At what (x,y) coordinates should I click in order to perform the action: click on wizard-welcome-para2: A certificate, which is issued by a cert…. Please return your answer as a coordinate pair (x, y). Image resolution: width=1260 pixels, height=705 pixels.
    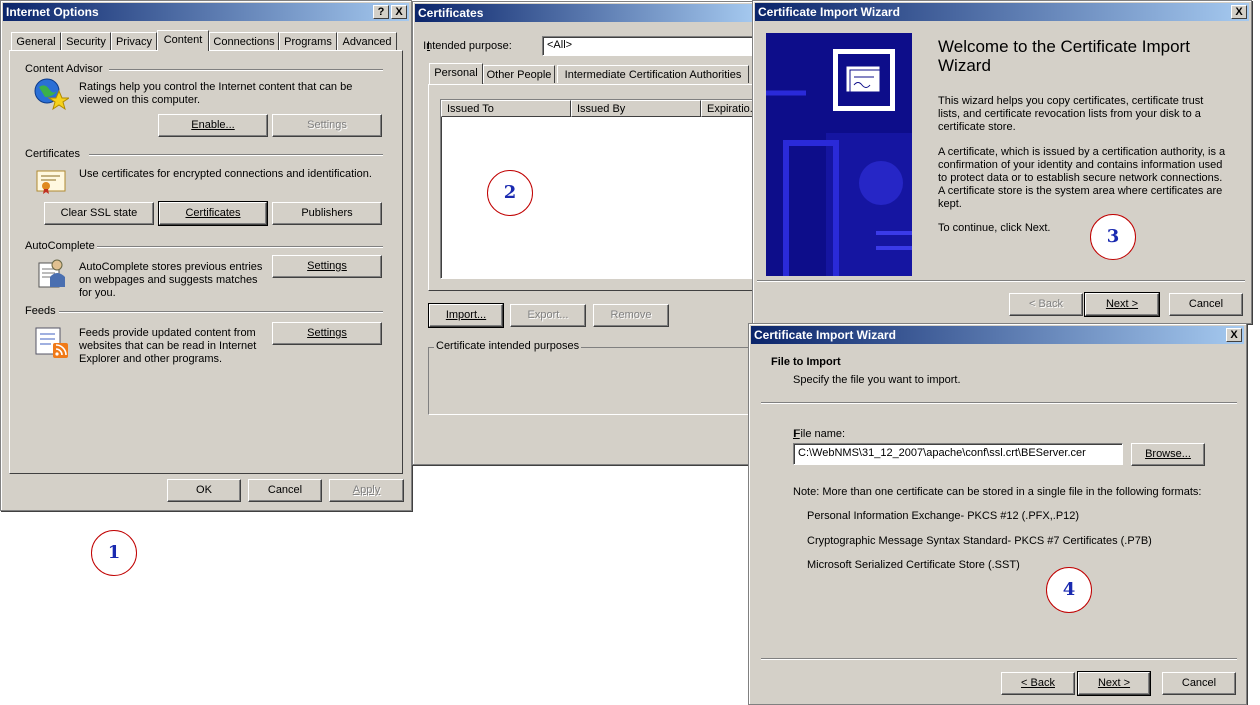
    Looking at the image, I should click on (1082, 178).